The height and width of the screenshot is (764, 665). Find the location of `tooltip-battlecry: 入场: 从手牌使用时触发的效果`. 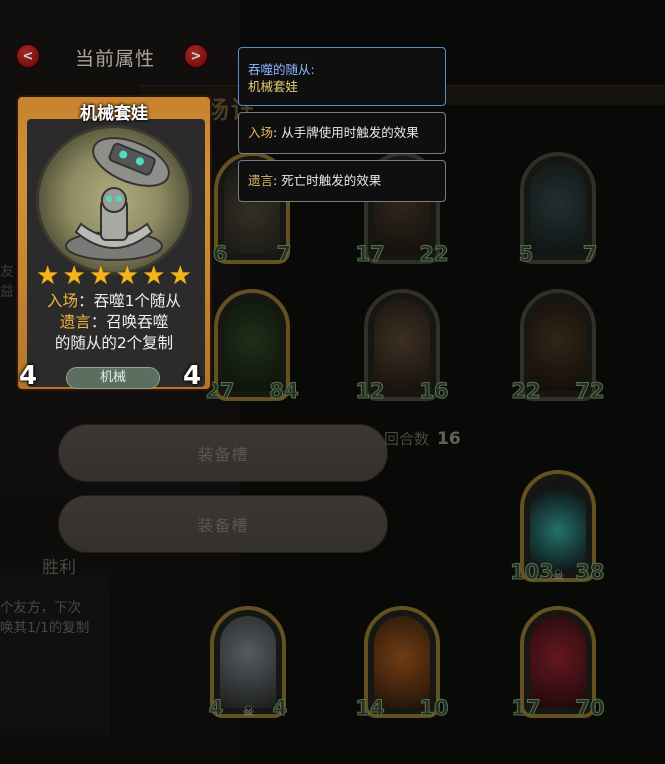

tooltip-battlecry: 入场: 从手牌使用时触发的效果 is located at coordinates (342, 133).